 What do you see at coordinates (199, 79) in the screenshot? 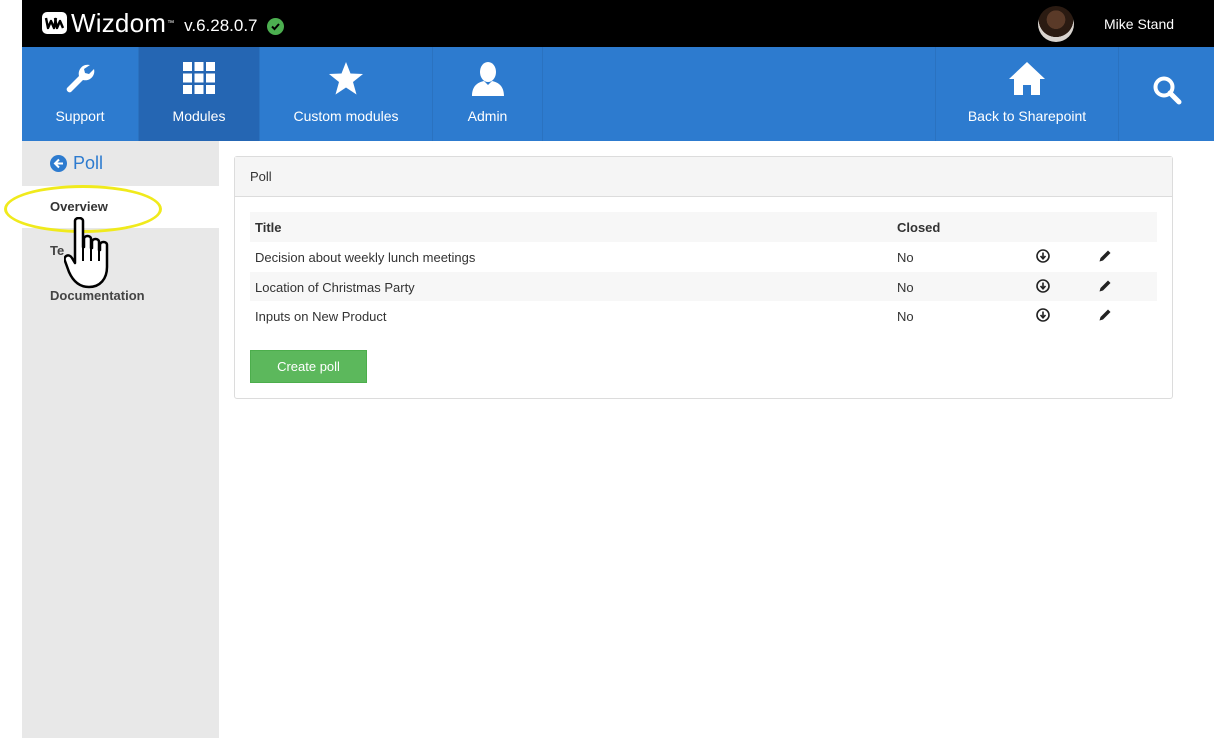
I see `grid-icon` at bounding box center [199, 79].